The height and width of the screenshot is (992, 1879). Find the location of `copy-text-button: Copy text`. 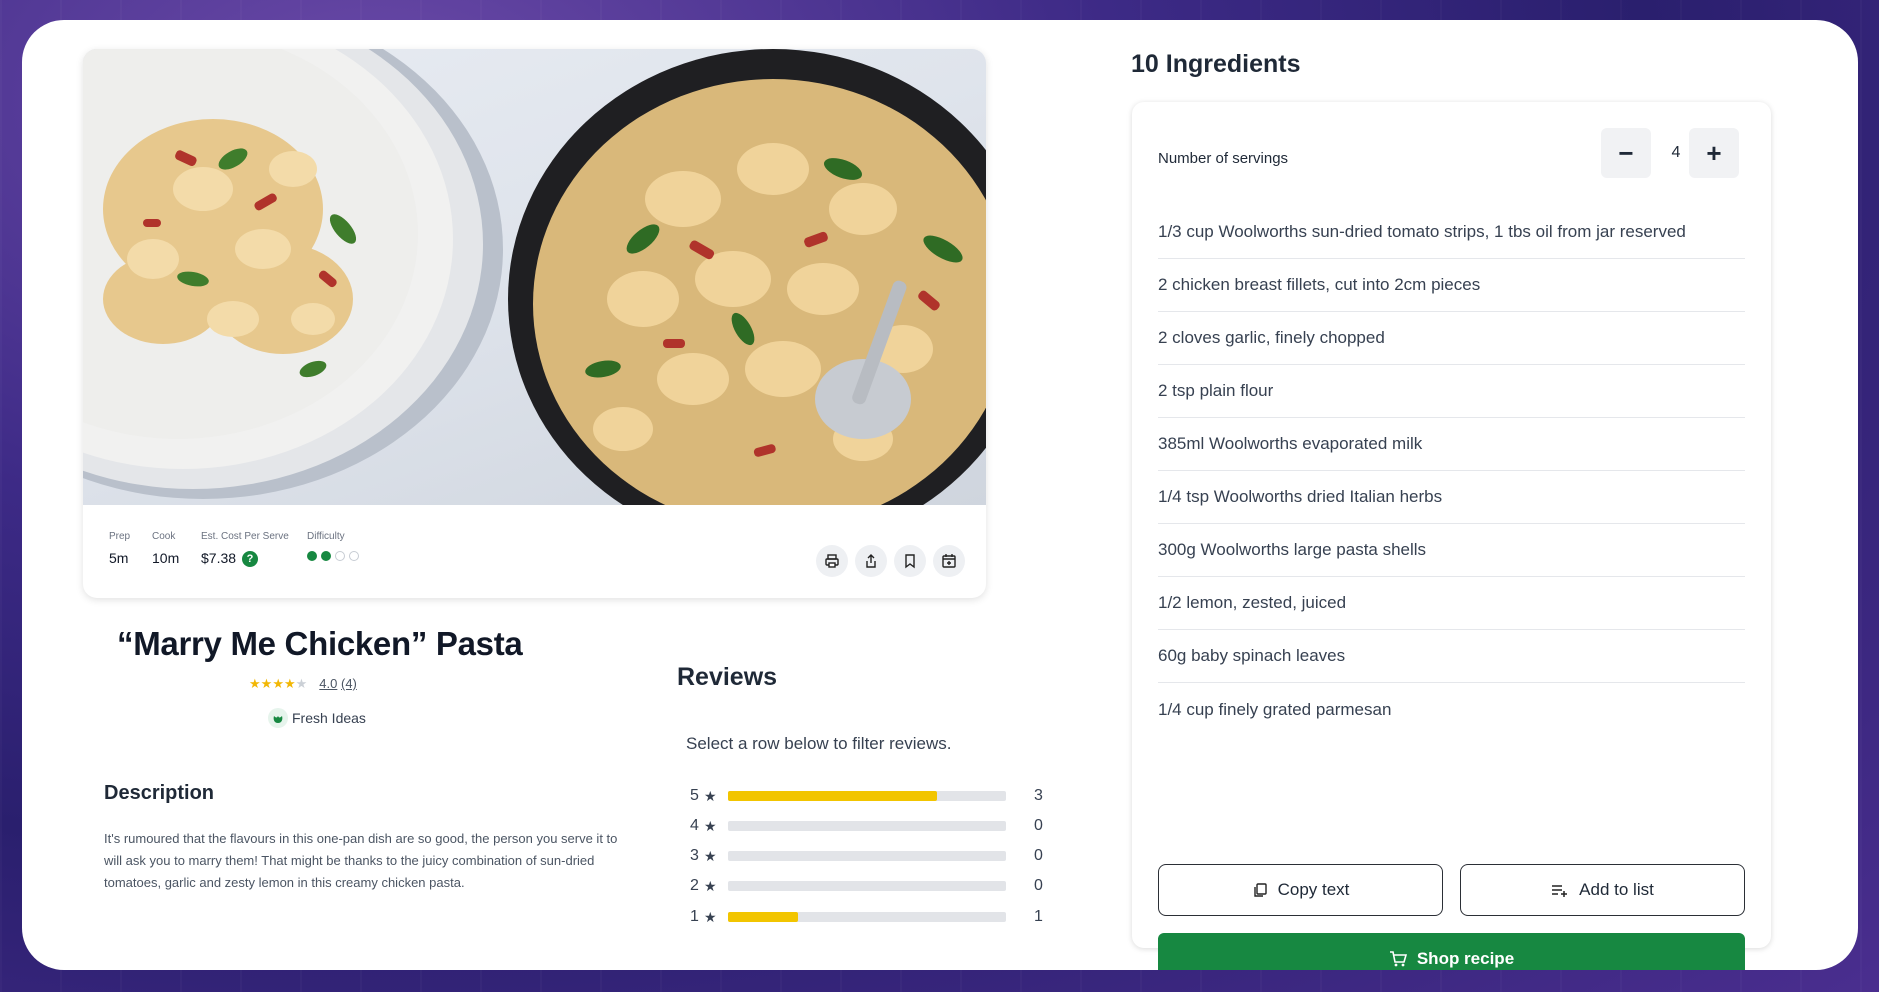

copy-text-button: Copy text is located at coordinates (1300, 890).